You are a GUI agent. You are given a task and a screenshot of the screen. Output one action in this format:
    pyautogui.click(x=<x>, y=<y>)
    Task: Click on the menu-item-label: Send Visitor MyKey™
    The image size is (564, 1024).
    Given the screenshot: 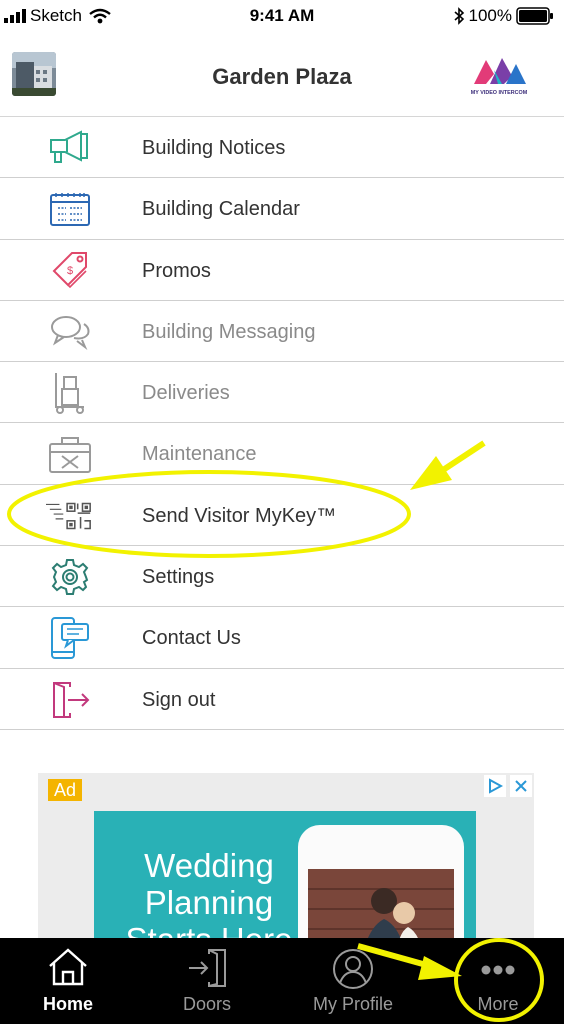 What is the action you would take?
    pyautogui.click(x=239, y=515)
    